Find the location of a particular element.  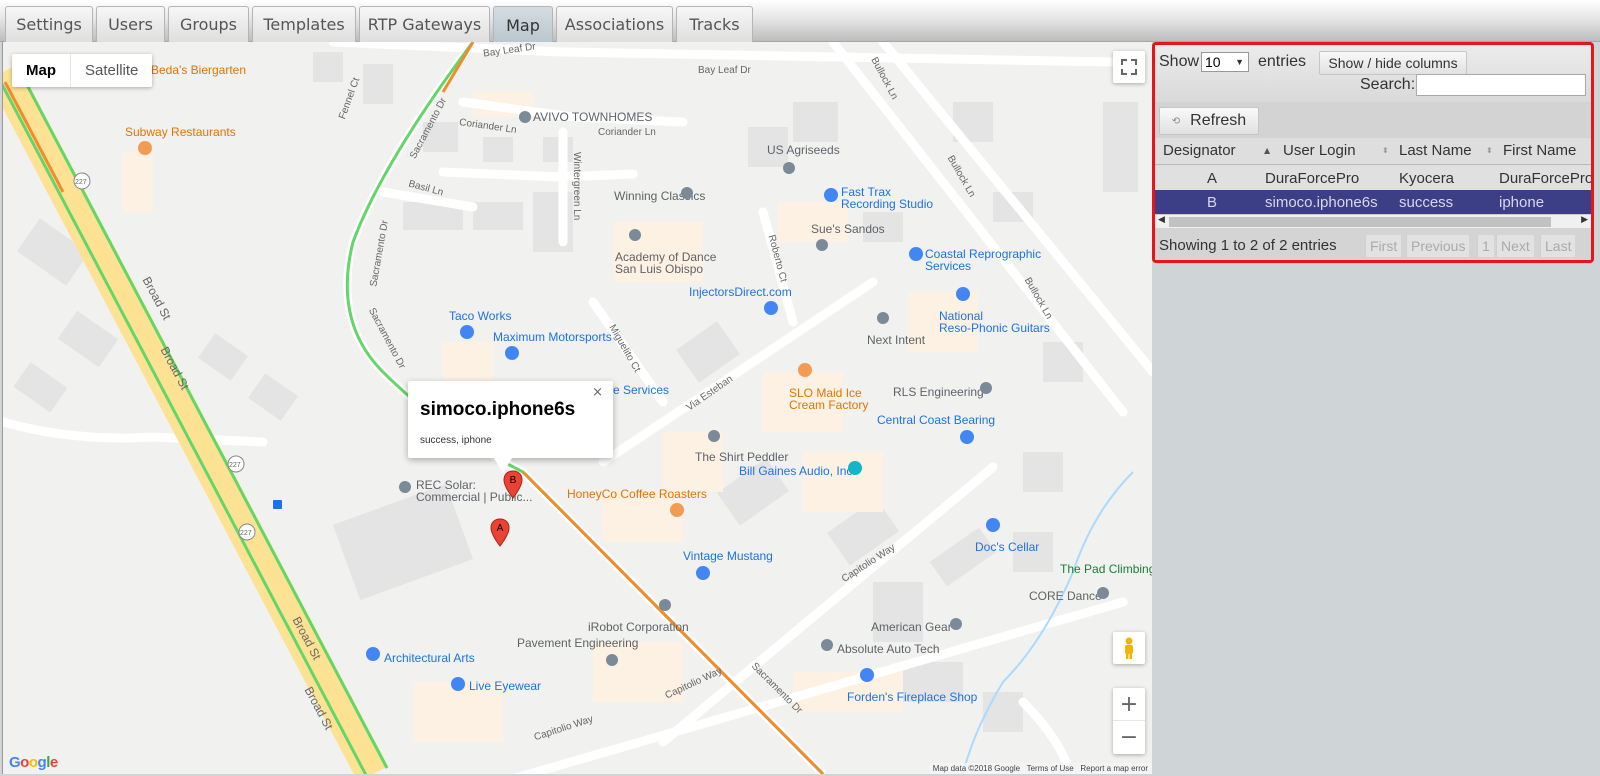

entries-per-page-select: 10 ▼ is located at coordinates (1225, 62).